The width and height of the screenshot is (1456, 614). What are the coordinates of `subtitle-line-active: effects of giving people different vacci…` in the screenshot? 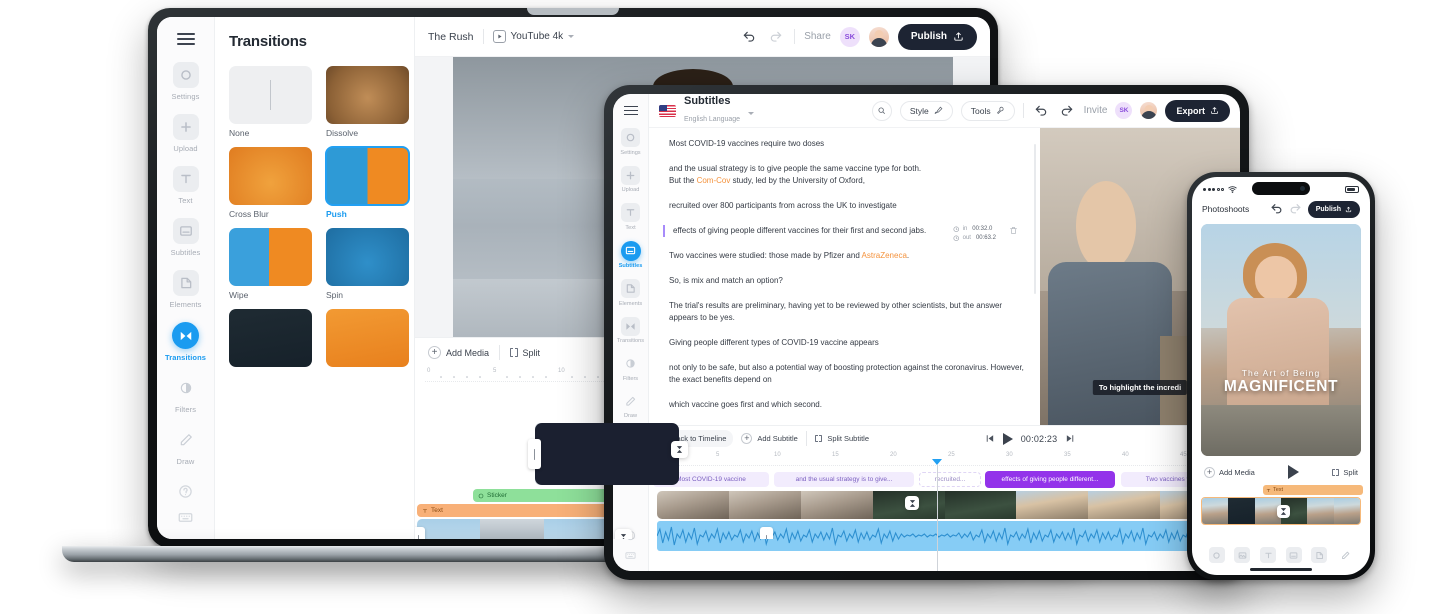 It's located at (844, 233).